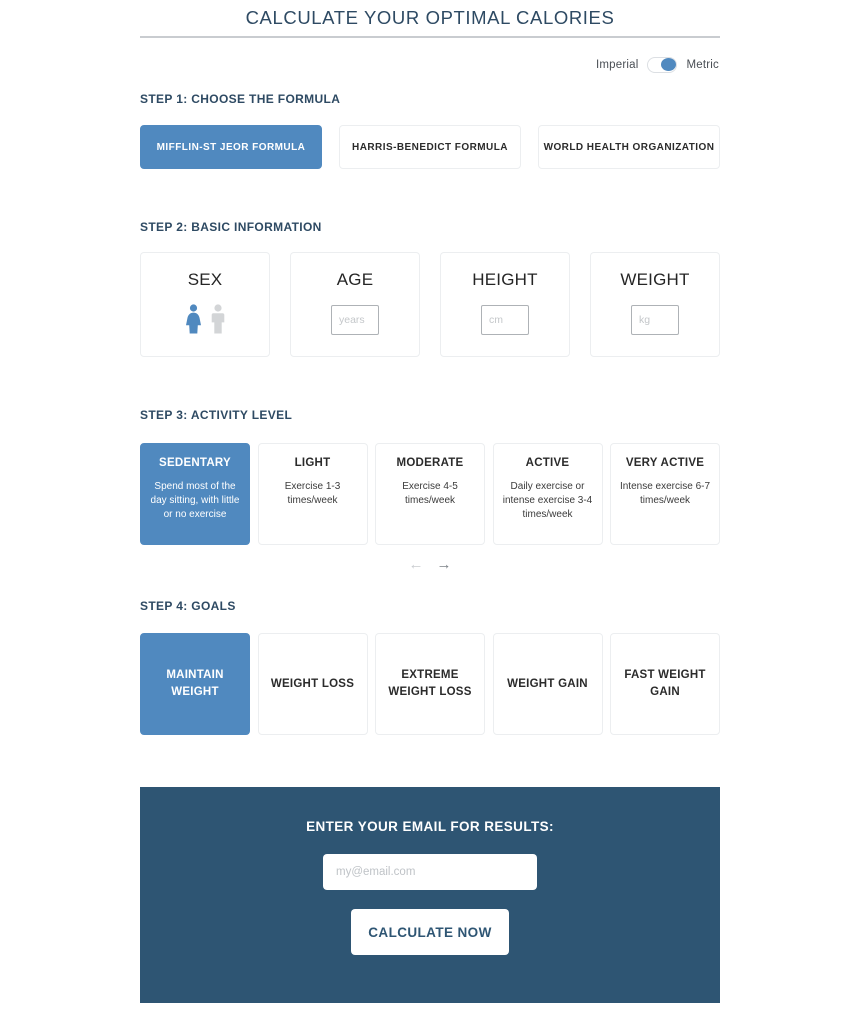 This screenshot has width=861, height=1024. Describe the element at coordinates (188, 606) in the screenshot. I see `step4-heading: STEP 4: GOALS` at that location.